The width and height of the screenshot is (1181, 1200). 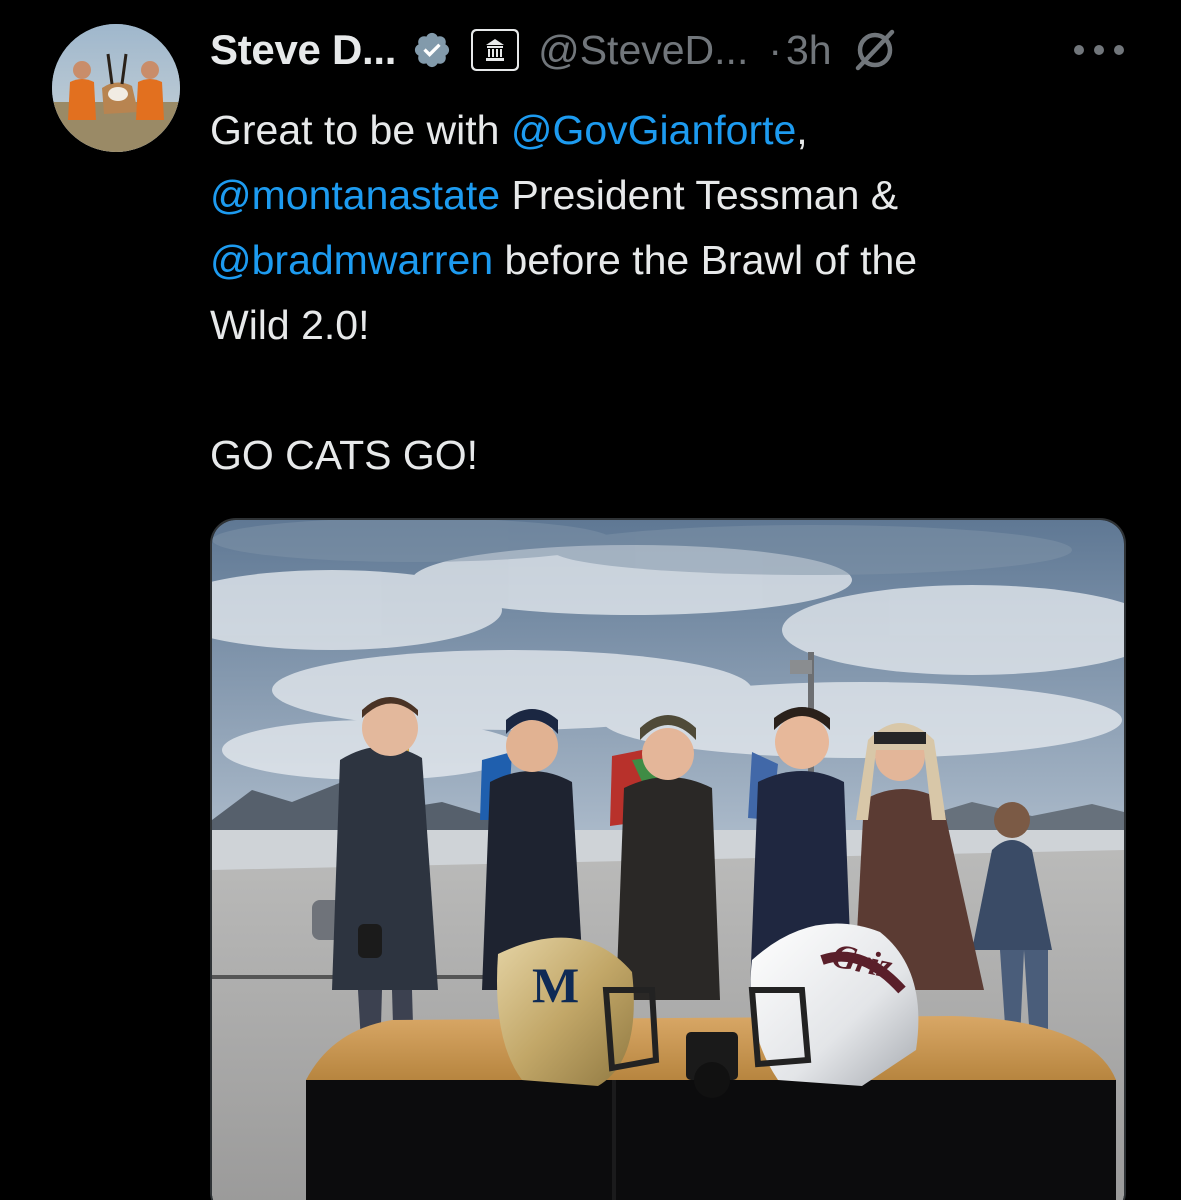 What do you see at coordinates (699, 195) in the screenshot?
I see `tweet-text-segment: President Tessman &` at bounding box center [699, 195].